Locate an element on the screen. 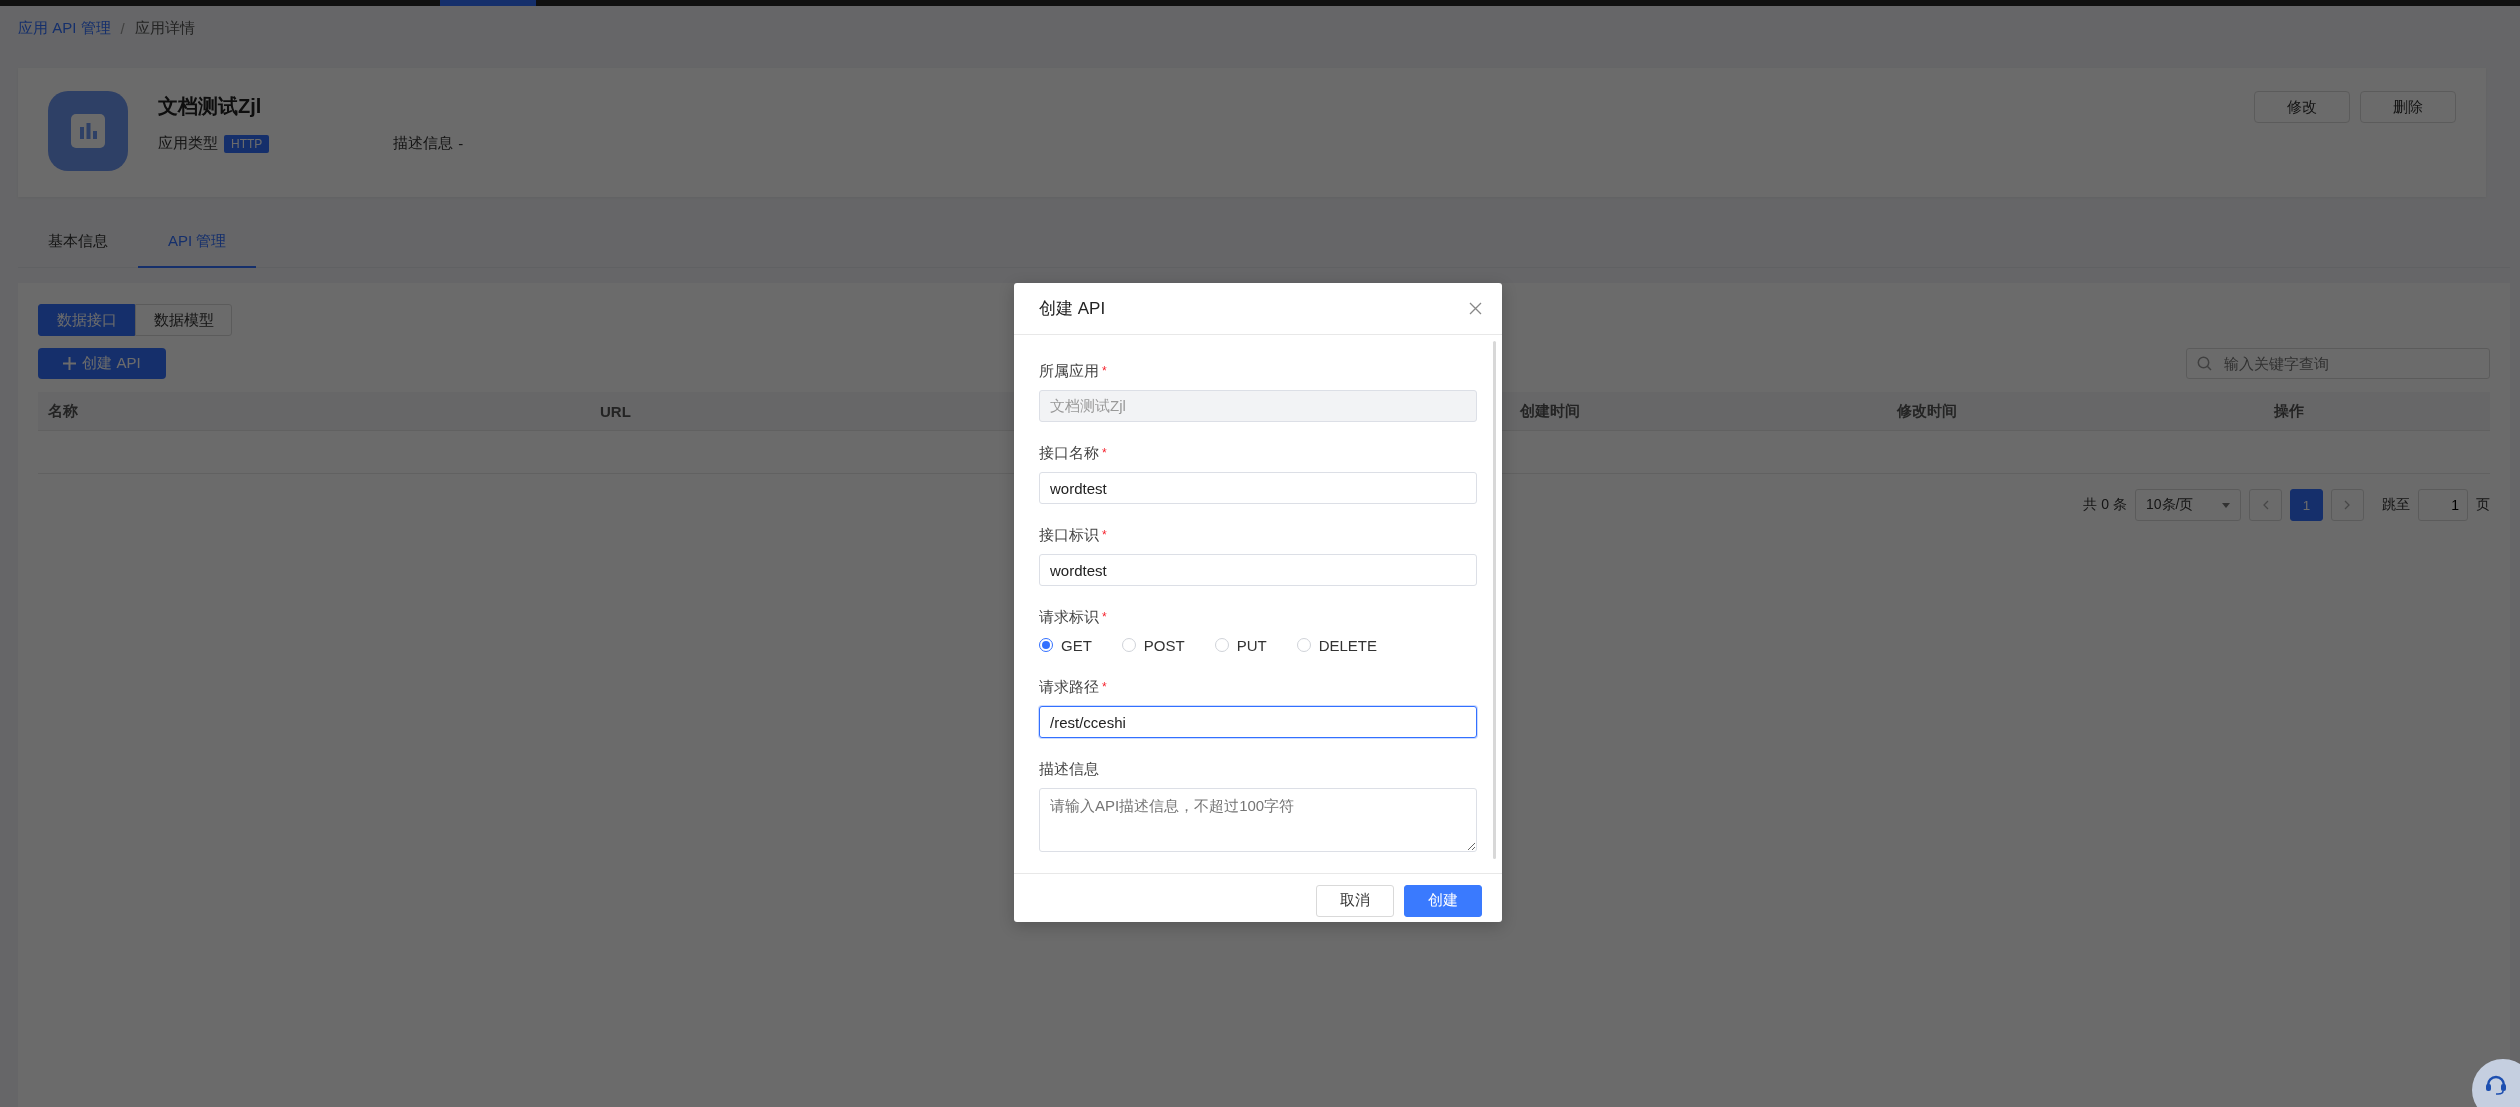 The height and width of the screenshot is (1107, 2520). total-count: 共 0 条 is located at coordinates (2105, 505).